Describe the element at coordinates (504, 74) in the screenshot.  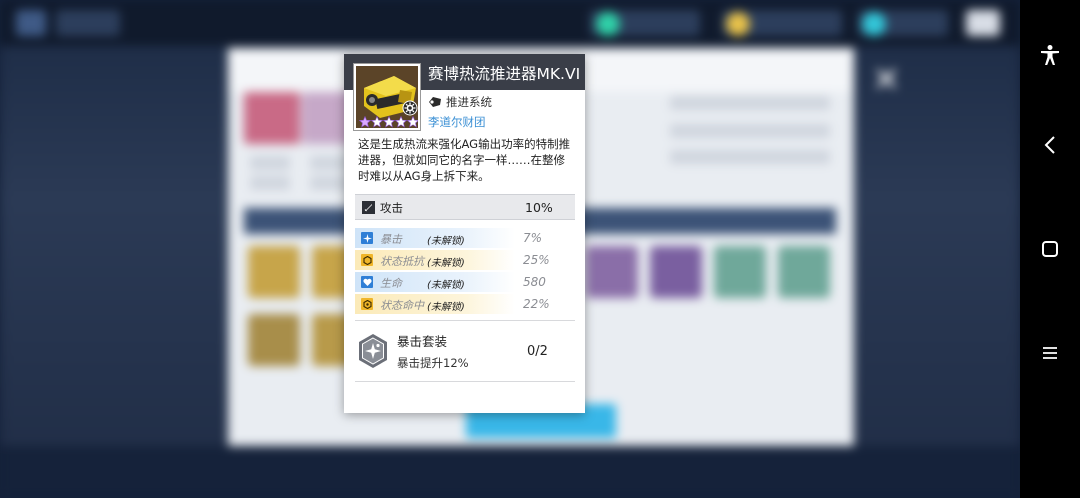
I see `item-name: 赛博热流推进器MK.VI` at that location.